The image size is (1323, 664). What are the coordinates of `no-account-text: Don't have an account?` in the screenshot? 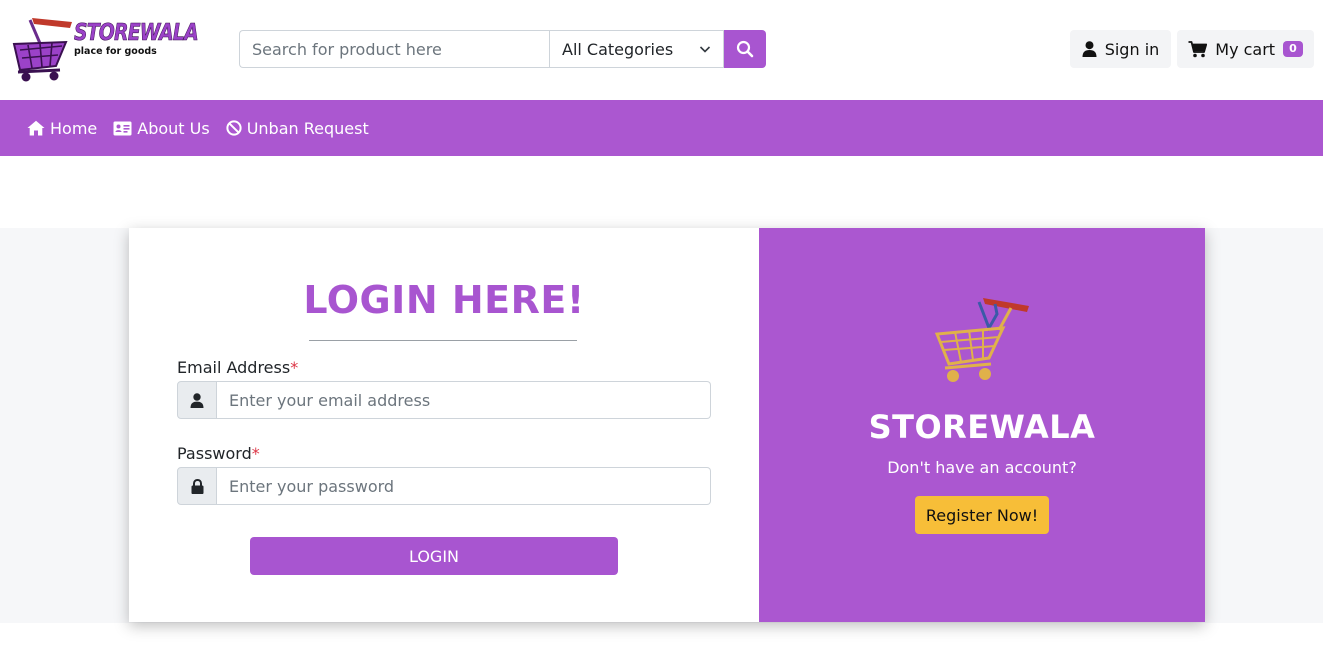 It's located at (982, 467).